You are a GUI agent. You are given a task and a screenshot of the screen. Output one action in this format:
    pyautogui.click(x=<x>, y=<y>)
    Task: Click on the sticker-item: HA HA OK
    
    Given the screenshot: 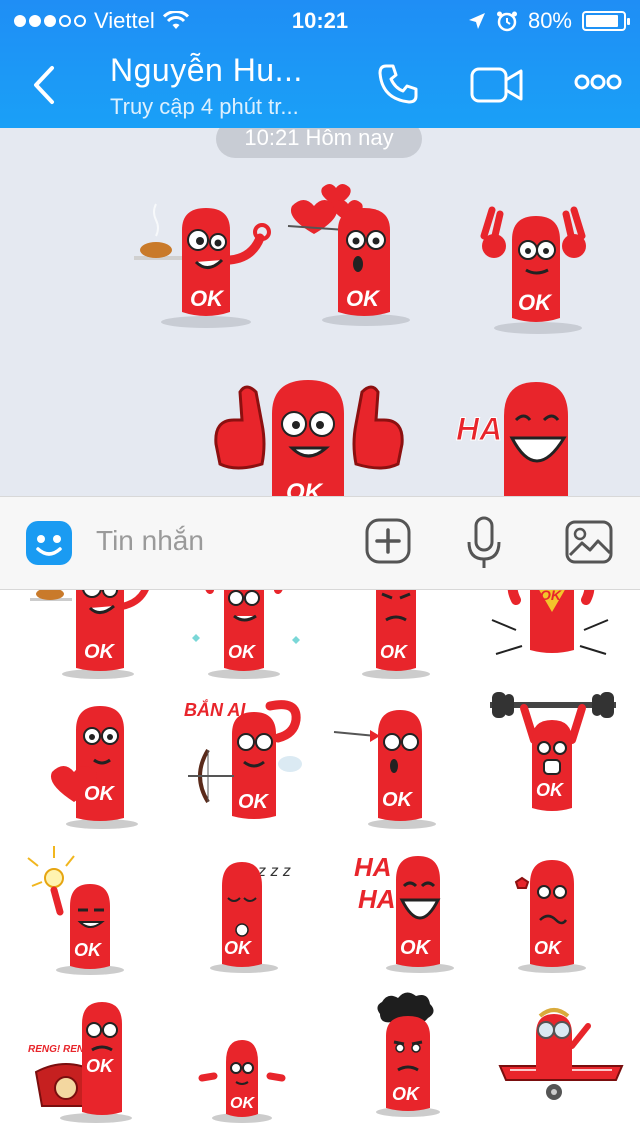 What is the action you would take?
    pyautogui.click(x=415, y=911)
    